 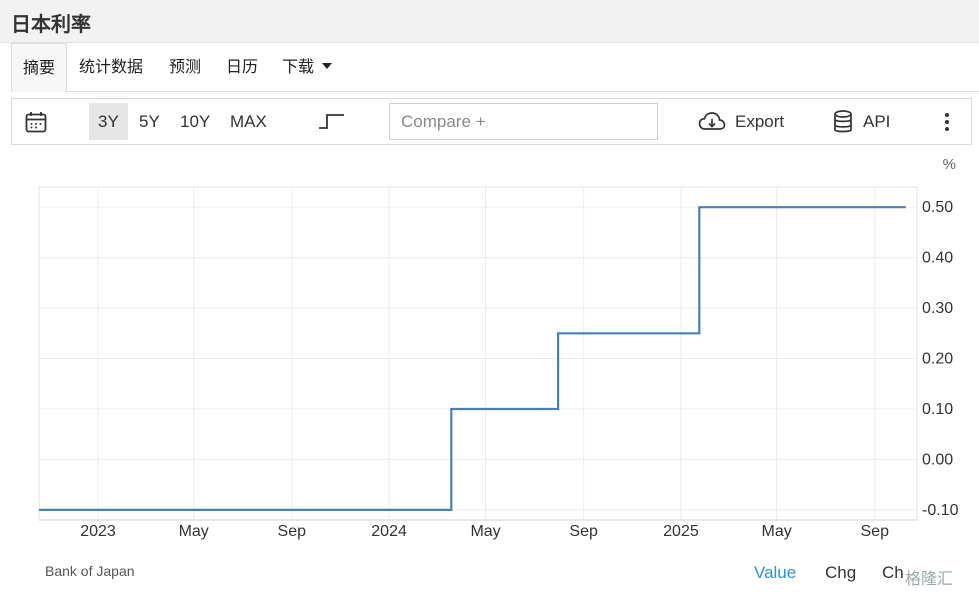 I want to click on x-axis: 2023 May Sep 2024 May Sep 2025 May Sep, so click(x=484, y=531).